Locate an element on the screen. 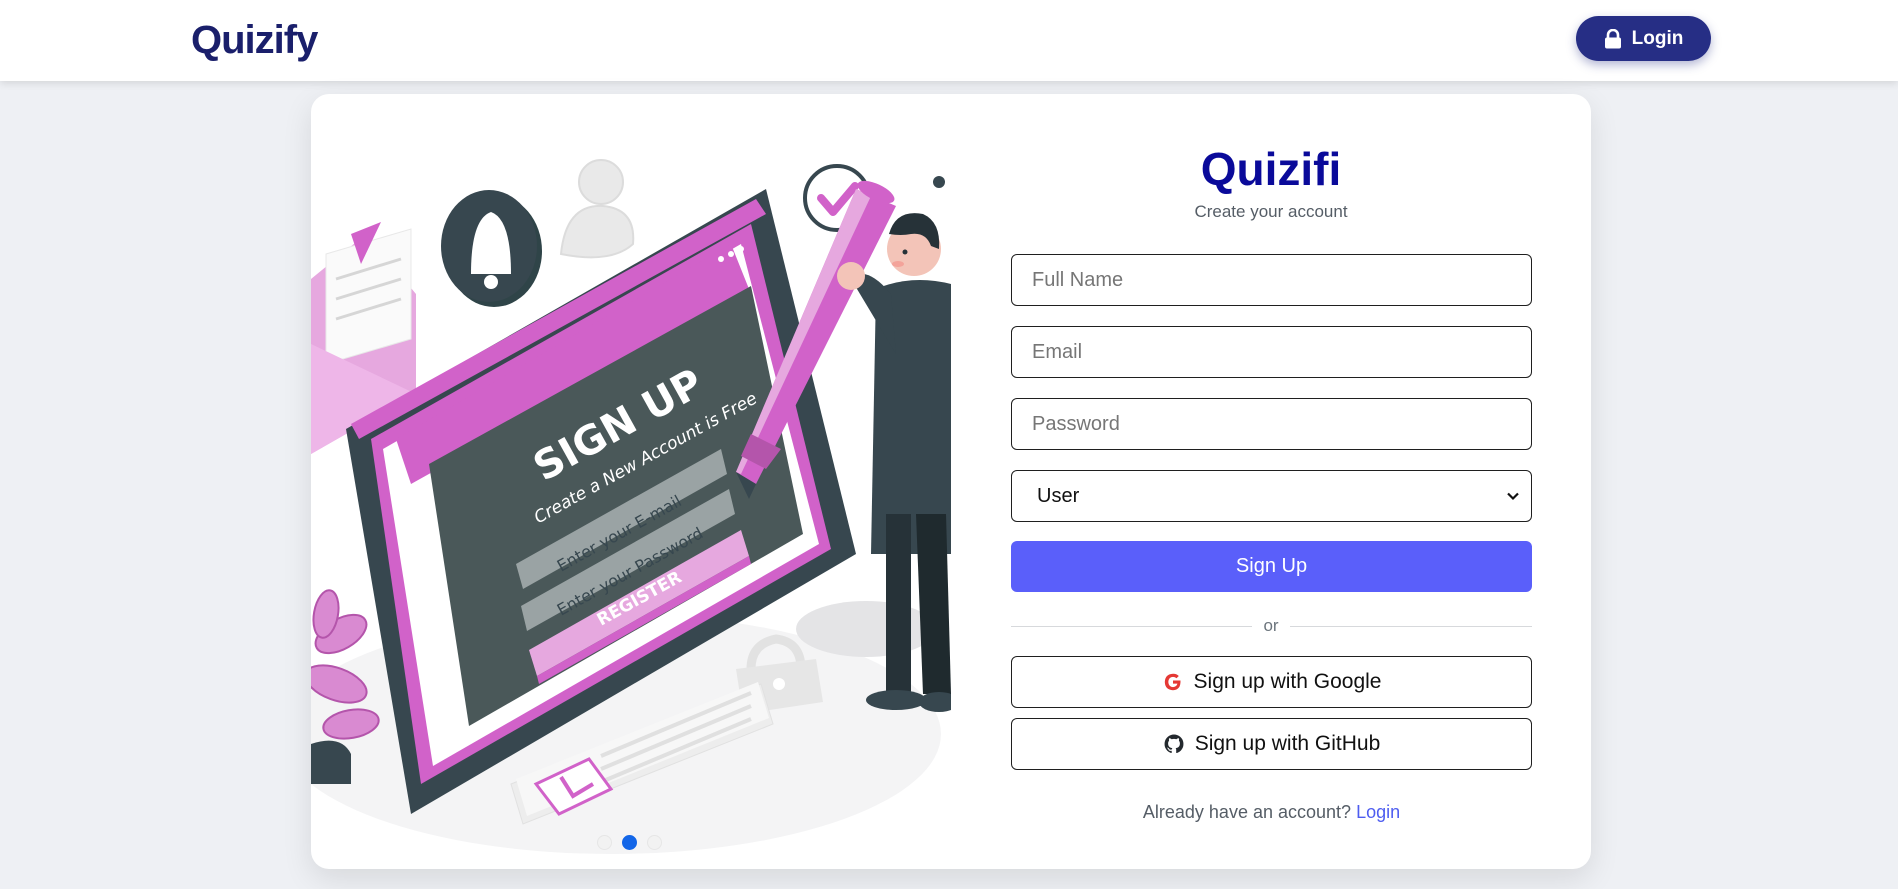  signup-button: Sign Up is located at coordinates (1271, 566).